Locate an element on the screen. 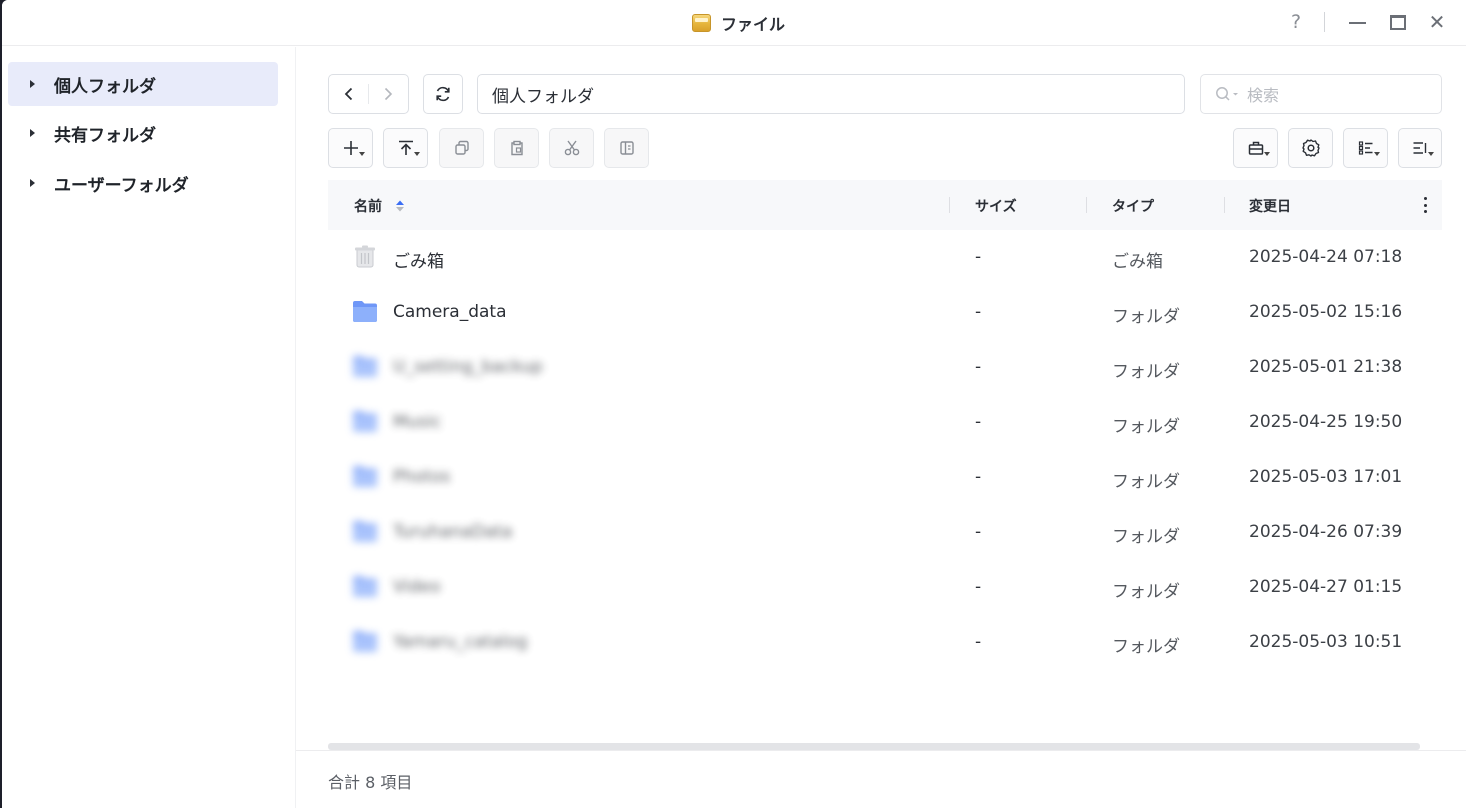 This screenshot has width=1466, height=808. paste-button is located at coordinates (516, 148).